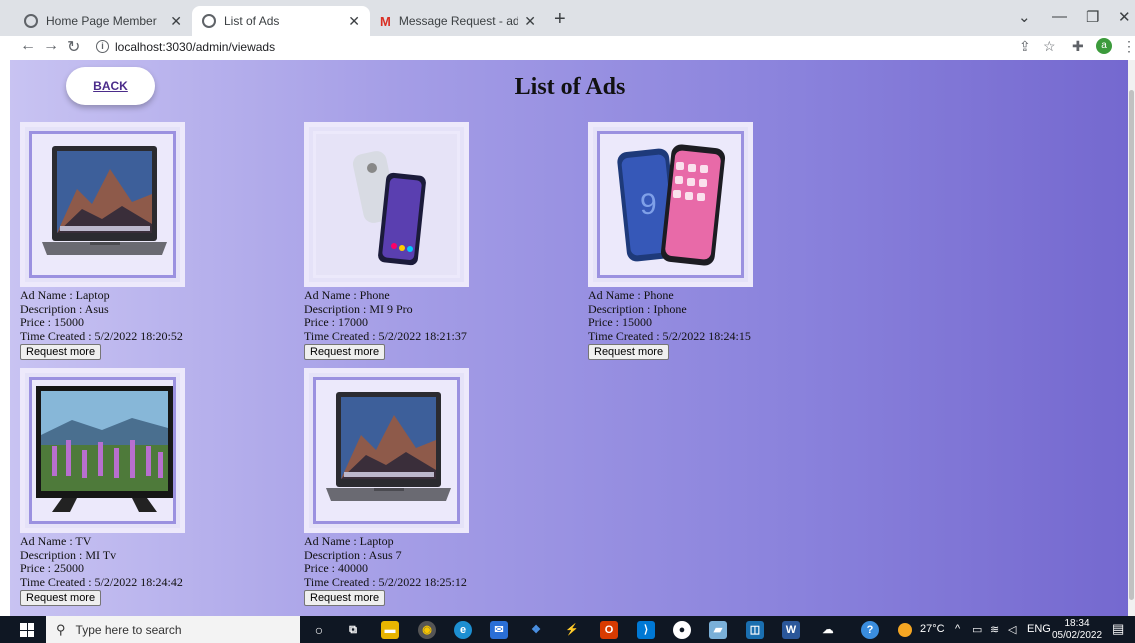 Image resolution: width=1135 pixels, height=643 pixels. Describe the element at coordinates (1131, 345) in the screenshot. I see `scrollbar-thumb` at that location.